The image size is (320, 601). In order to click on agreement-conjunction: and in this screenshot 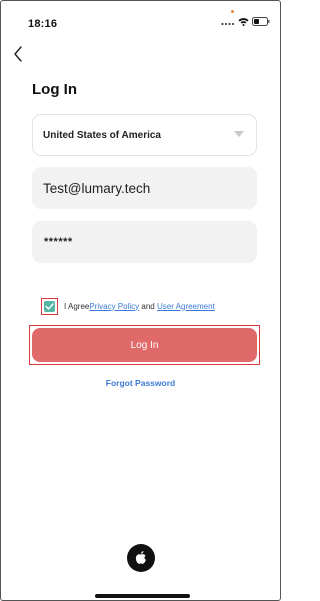, I will do `click(148, 306)`.